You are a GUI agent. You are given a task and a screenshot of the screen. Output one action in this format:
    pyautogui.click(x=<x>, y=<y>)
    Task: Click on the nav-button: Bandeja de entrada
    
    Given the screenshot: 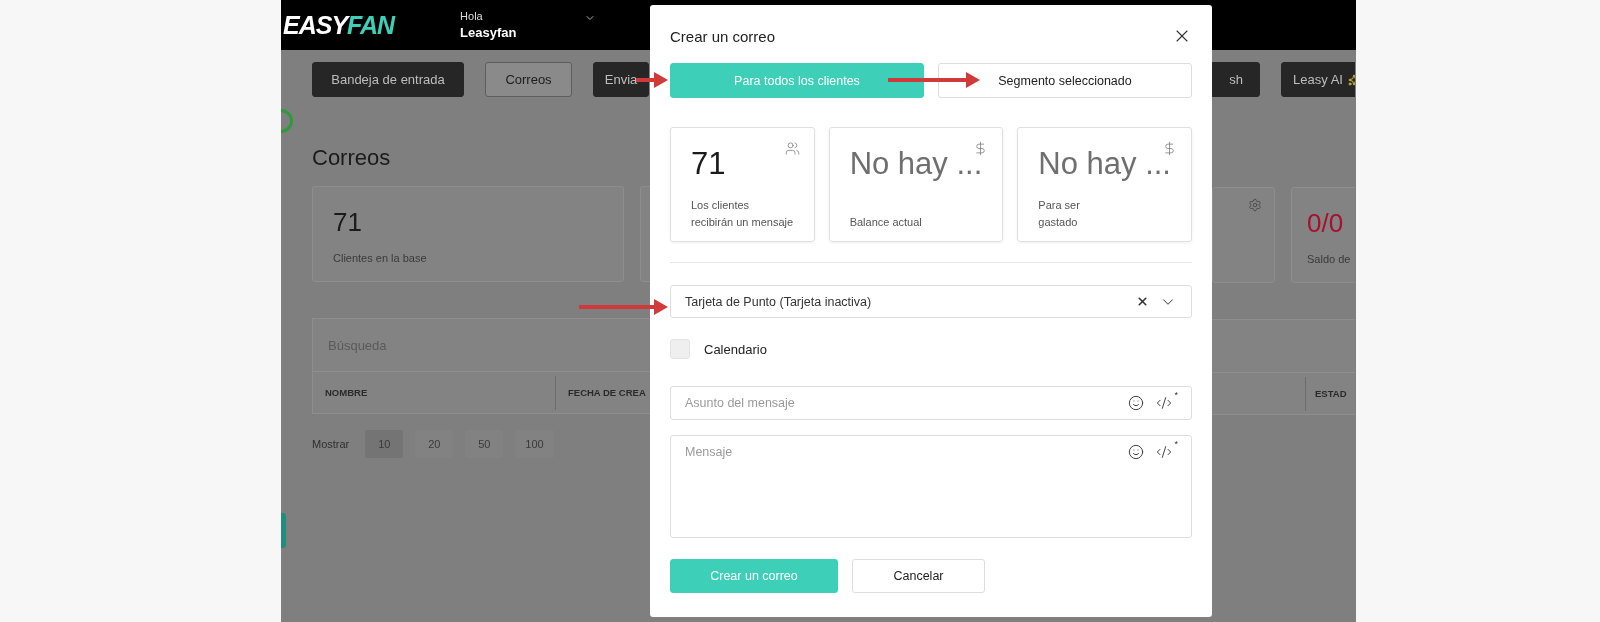 What is the action you would take?
    pyautogui.click(x=388, y=79)
    